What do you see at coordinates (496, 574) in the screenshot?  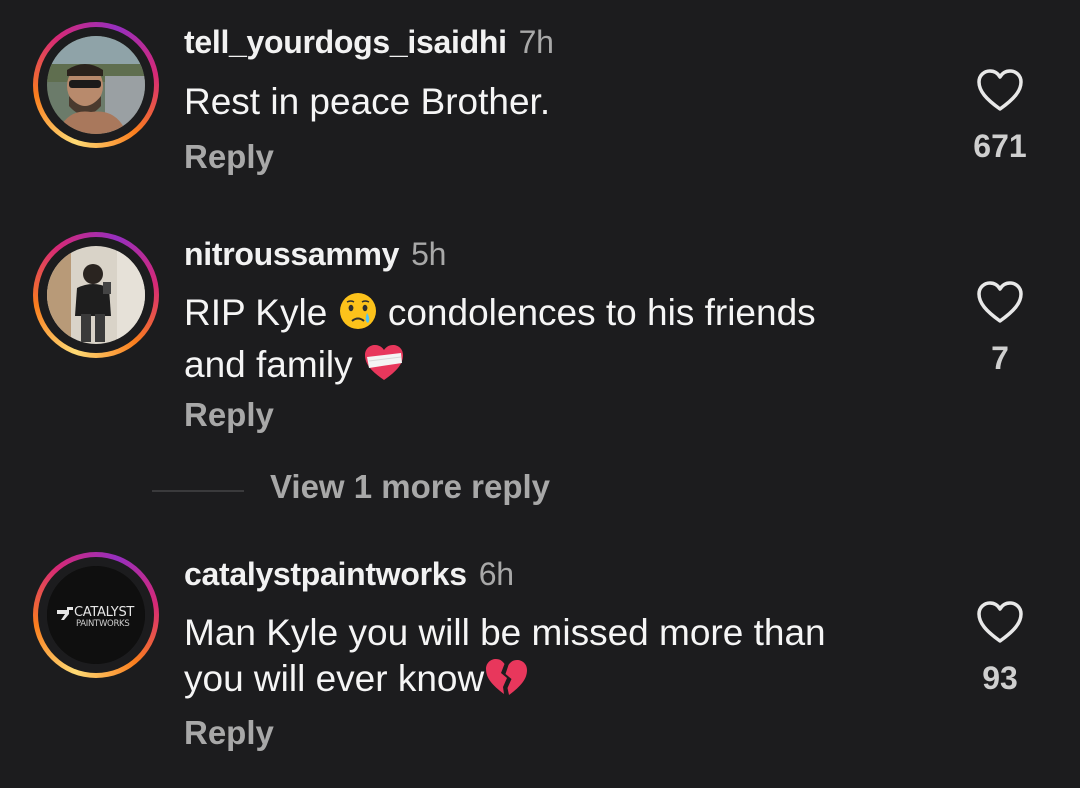 I see `comment-time: 6h` at bounding box center [496, 574].